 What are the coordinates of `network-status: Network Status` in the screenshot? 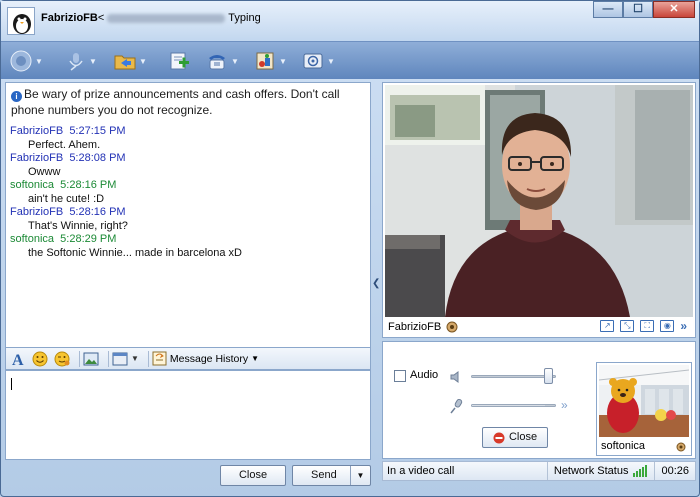 It's located at (597, 471).